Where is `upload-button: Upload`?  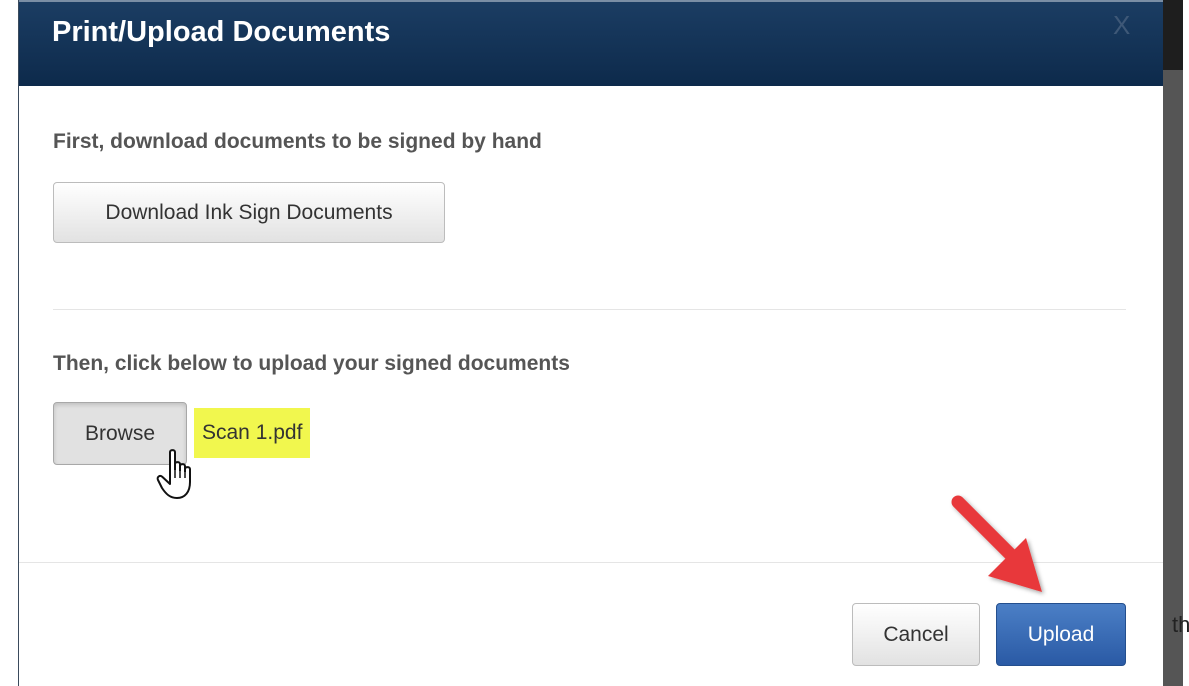 upload-button: Upload is located at coordinates (1061, 634).